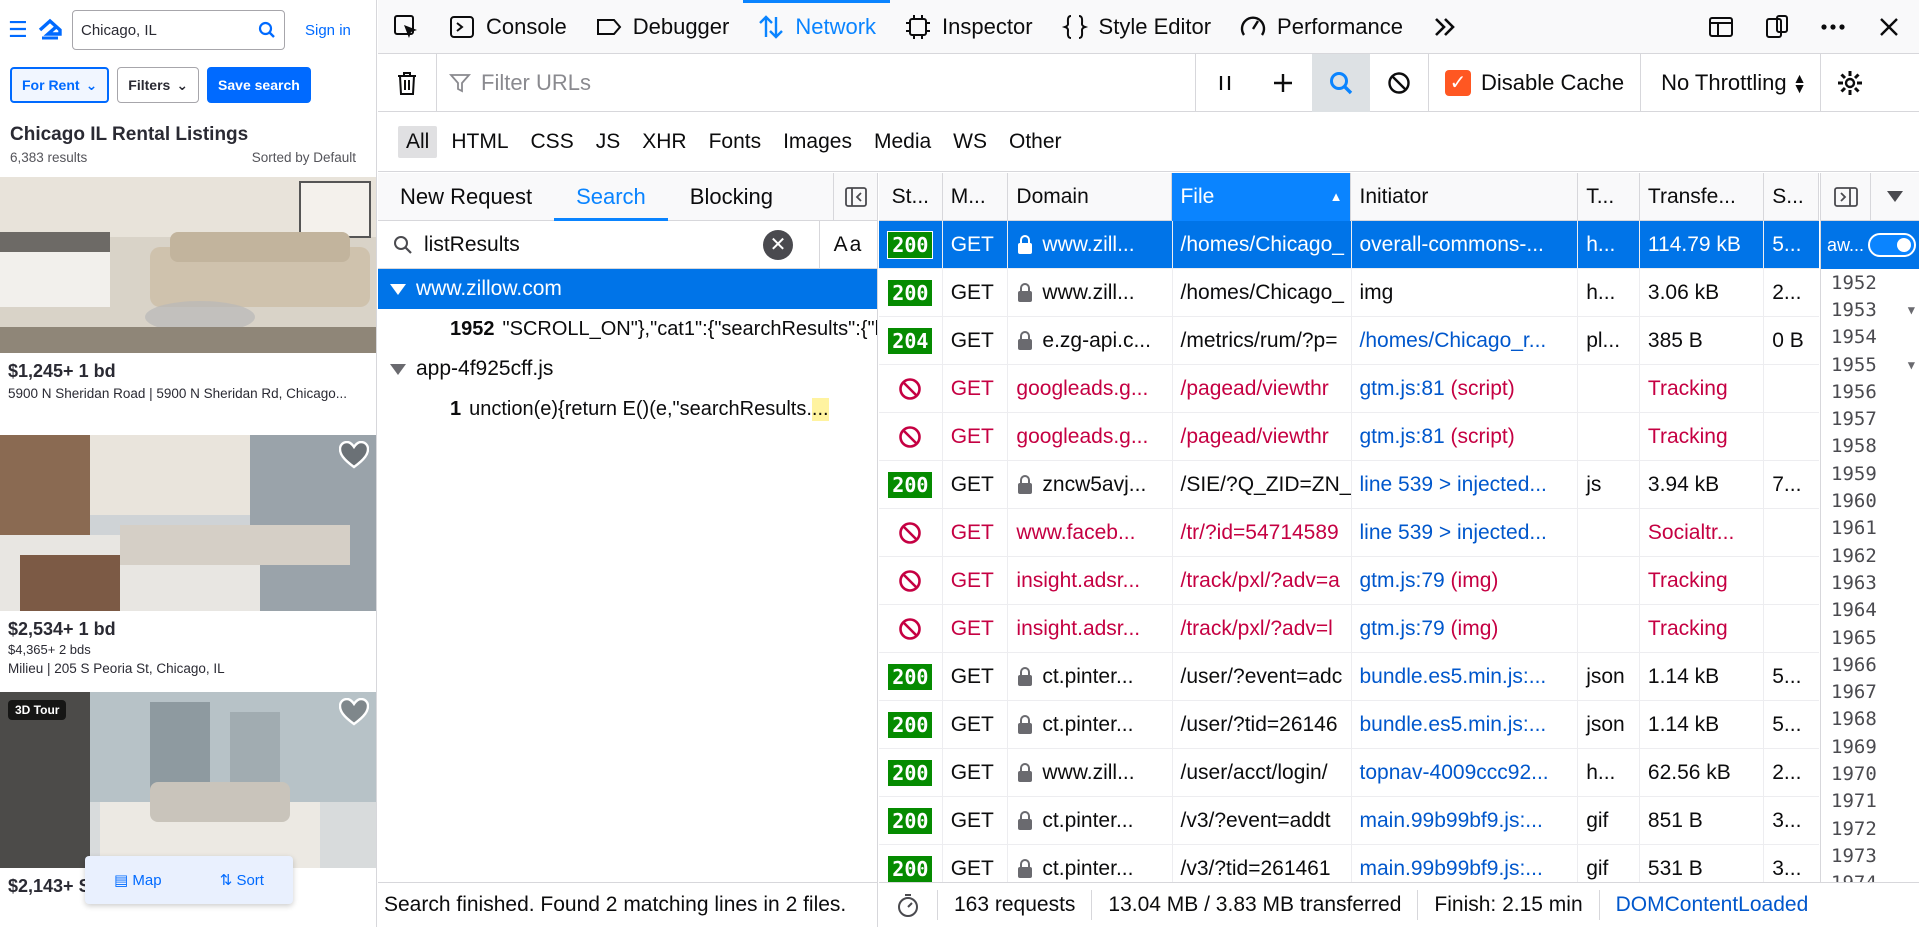 This screenshot has width=1919, height=927. What do you see at coordinates (1777, 27) in the screenshot?
I see `responsive-design-icon` at bounding box center [1777, 27].